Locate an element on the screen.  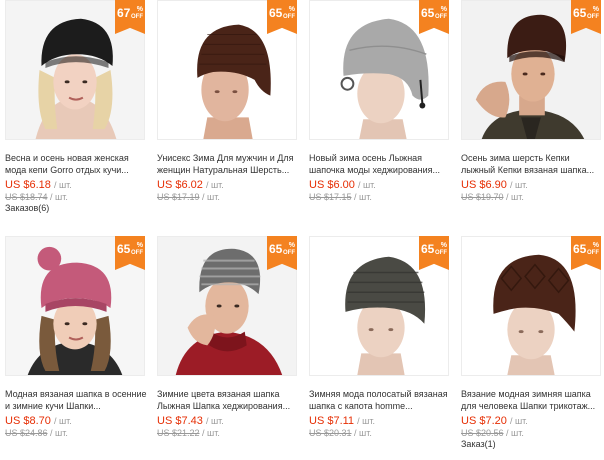
old-price-row: US $19.70 / шт. is located at coordinates (492, 197).